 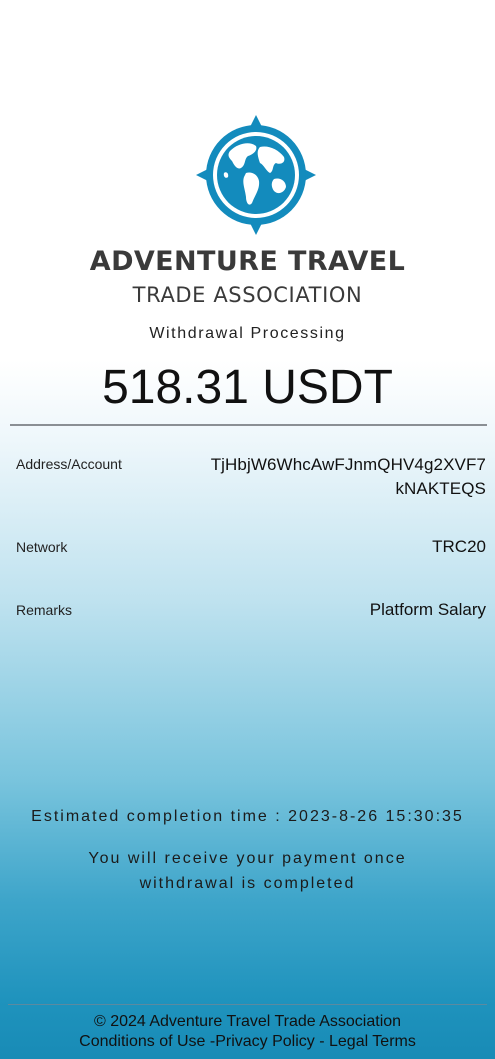 I want to click on address-label: Address/Account, so click(x=69, y=464).